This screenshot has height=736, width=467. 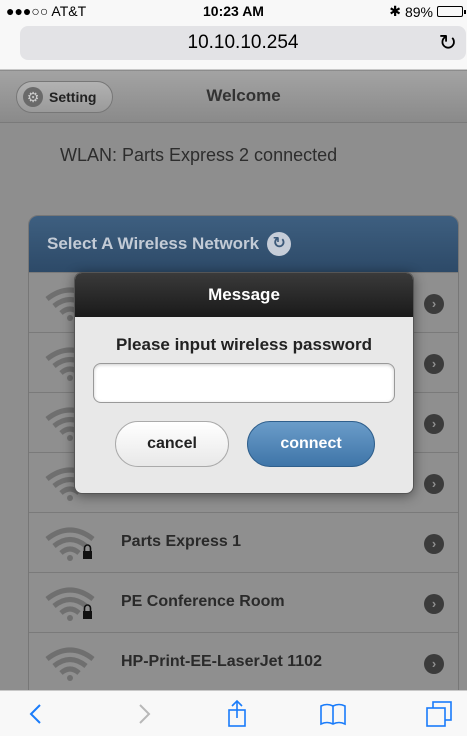 I want to click on network-panel-header: Select A Wireless Network ↻, so click(x=243, y=244).